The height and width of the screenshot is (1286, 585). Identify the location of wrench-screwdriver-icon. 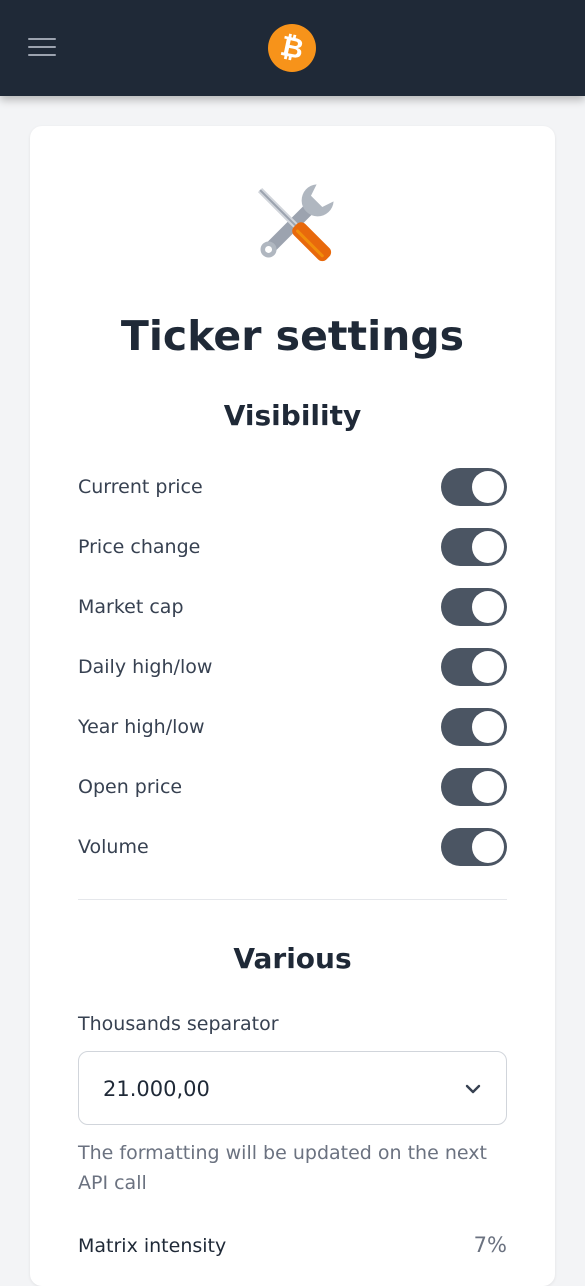
(295, 223).